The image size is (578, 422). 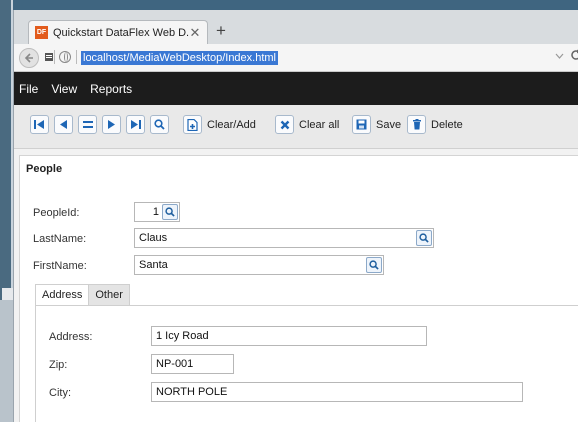 I want to click on clear-all-label: Clear all, so click(x=319, y=124).